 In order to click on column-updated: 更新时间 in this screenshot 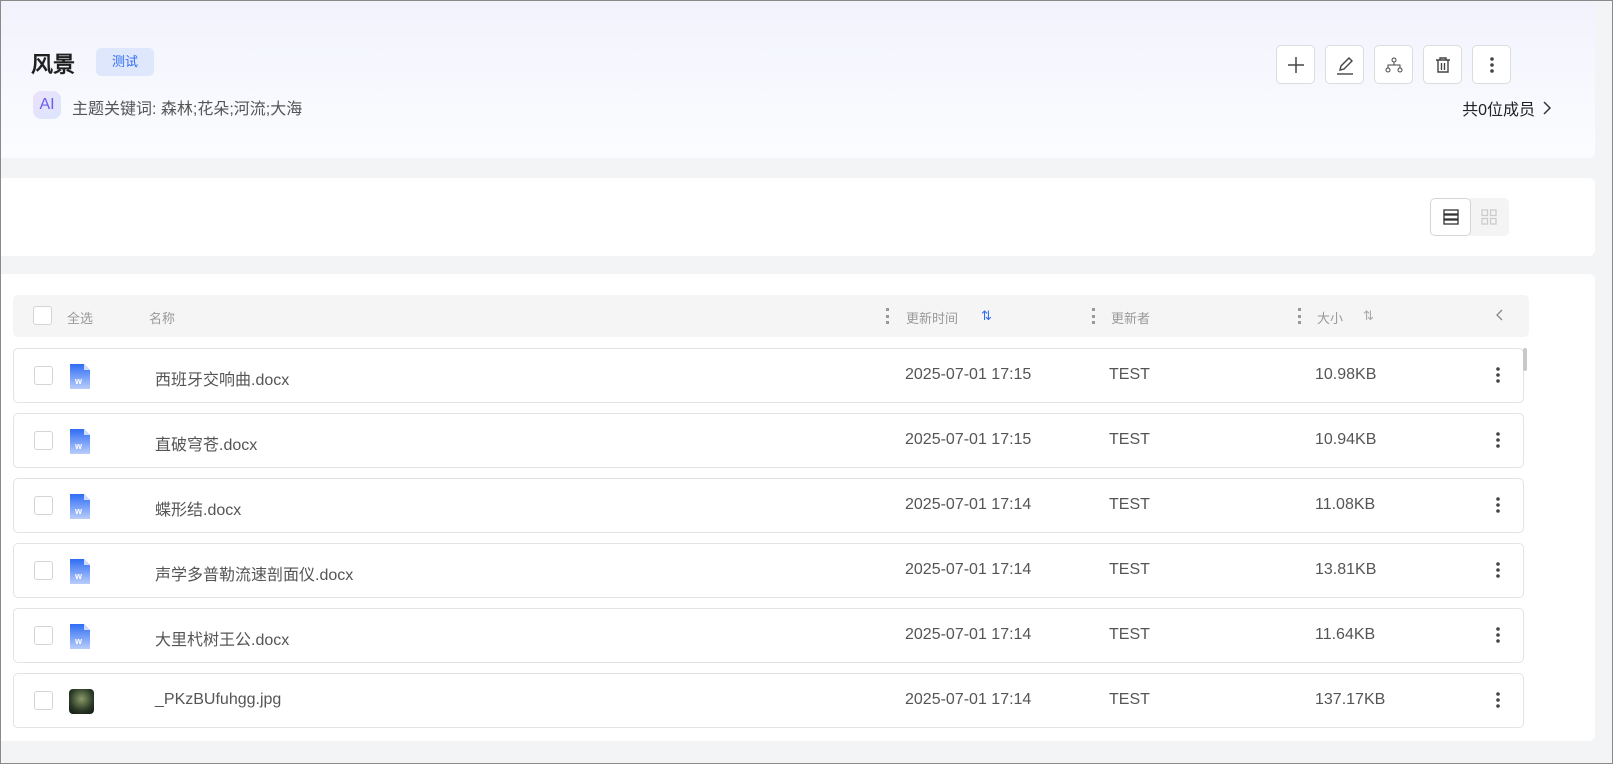, I will do `click(932, 317)`.